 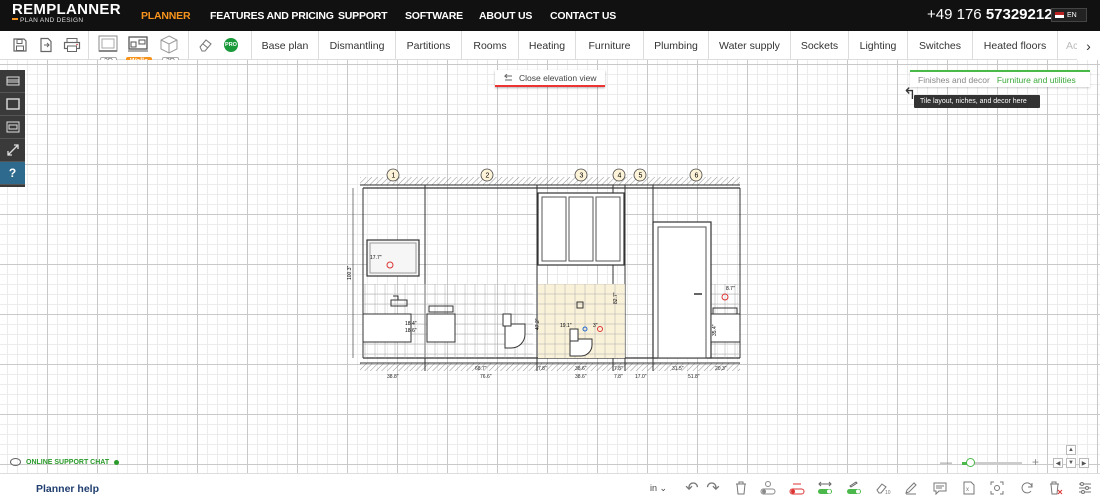 I want to click on phone-number: +49 176 57329212, so click(x=990, y=14).